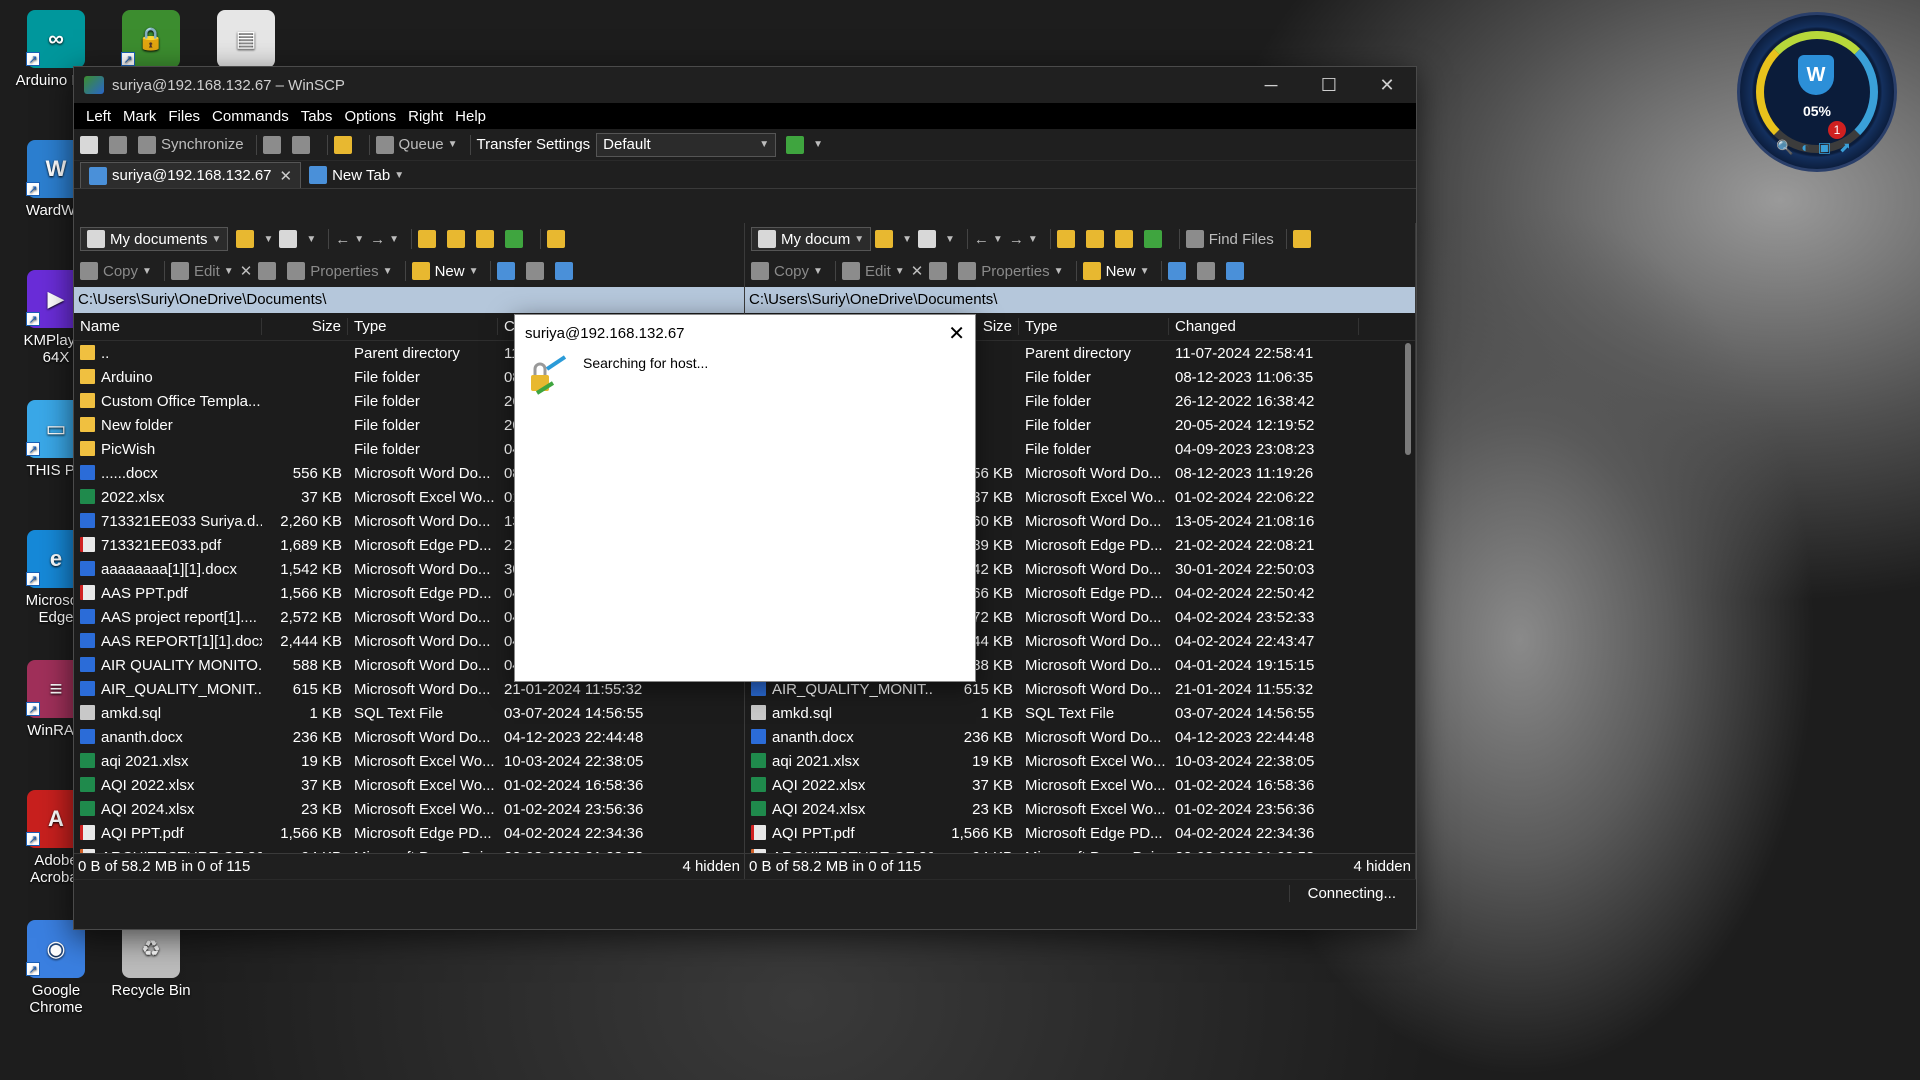 The height and width of the screenshot is (1080, 1920). What do you see at coordinates (98, 116) in the screenshot?
I see `menu-left: Left` at bounding box center [98, 116].